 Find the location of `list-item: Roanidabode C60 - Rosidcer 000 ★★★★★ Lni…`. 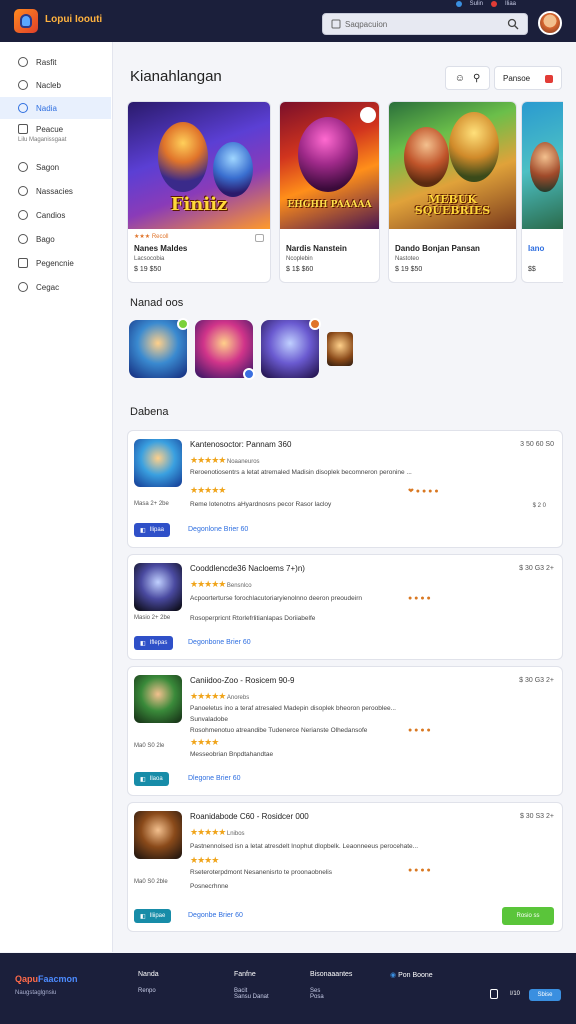

list-item: Roanidabode C60 - Rosidcer 000 ★★★★★ Lni… is located at coordinates (345, 867).